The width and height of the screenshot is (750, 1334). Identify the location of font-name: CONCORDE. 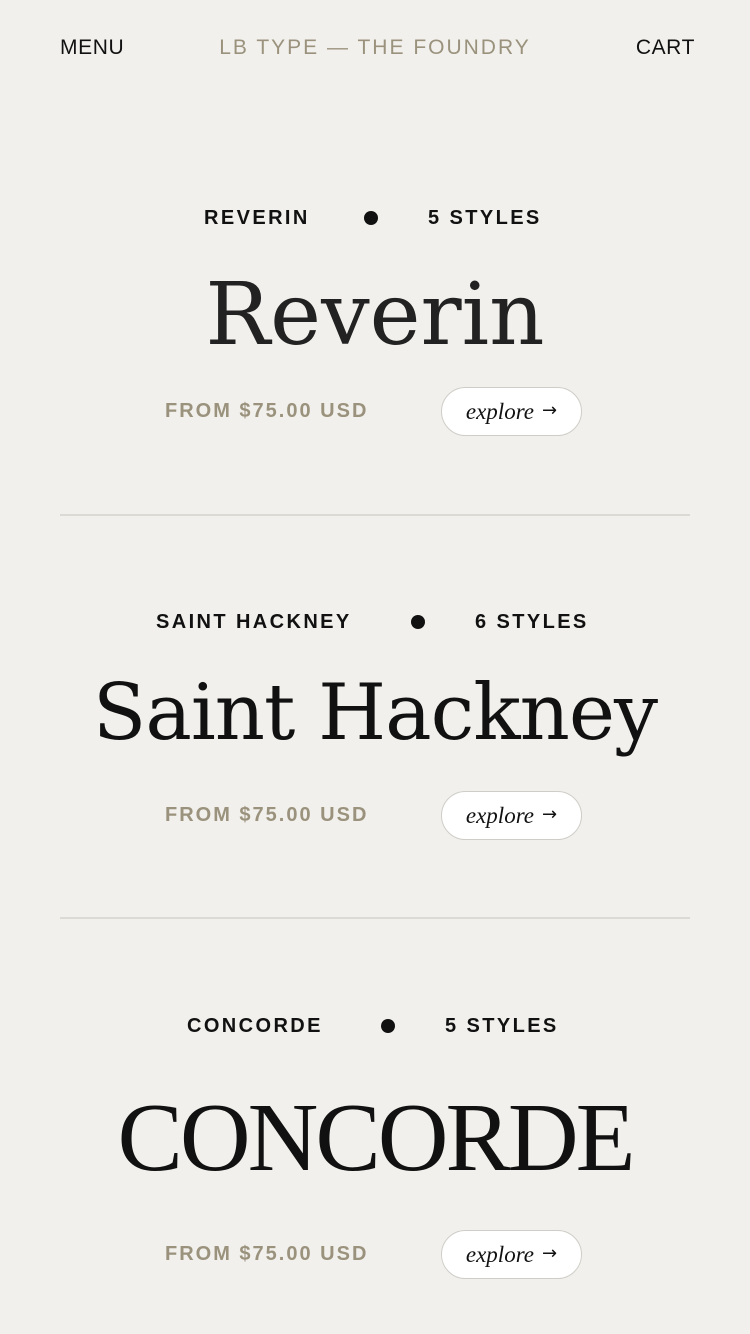
(255, 1026).